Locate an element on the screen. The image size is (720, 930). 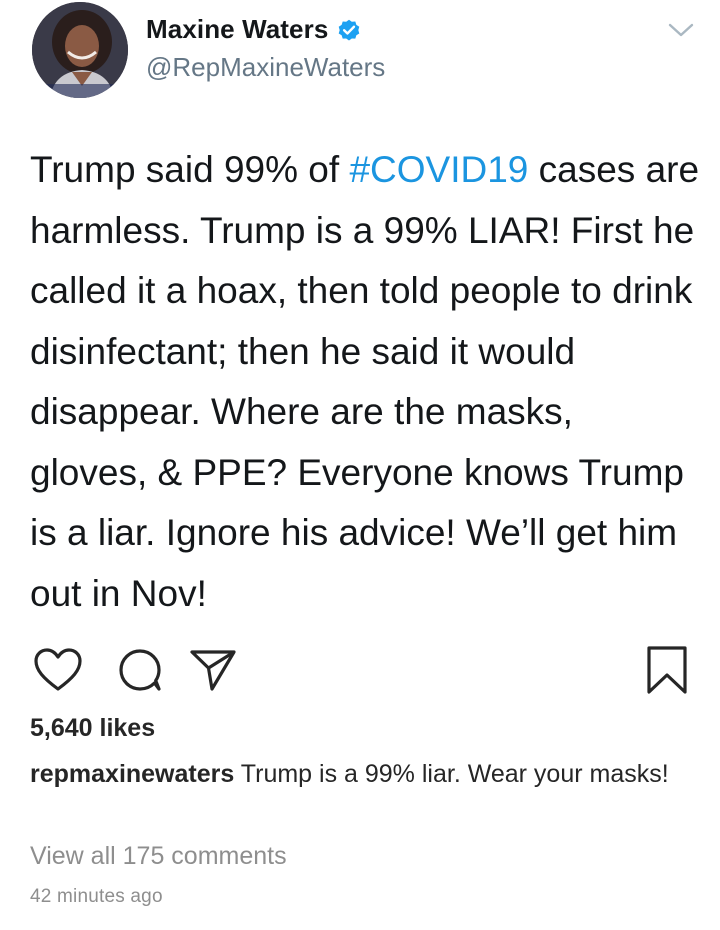
tweet-text-before: Trump said 99% of is located at coordinates (190, 169).